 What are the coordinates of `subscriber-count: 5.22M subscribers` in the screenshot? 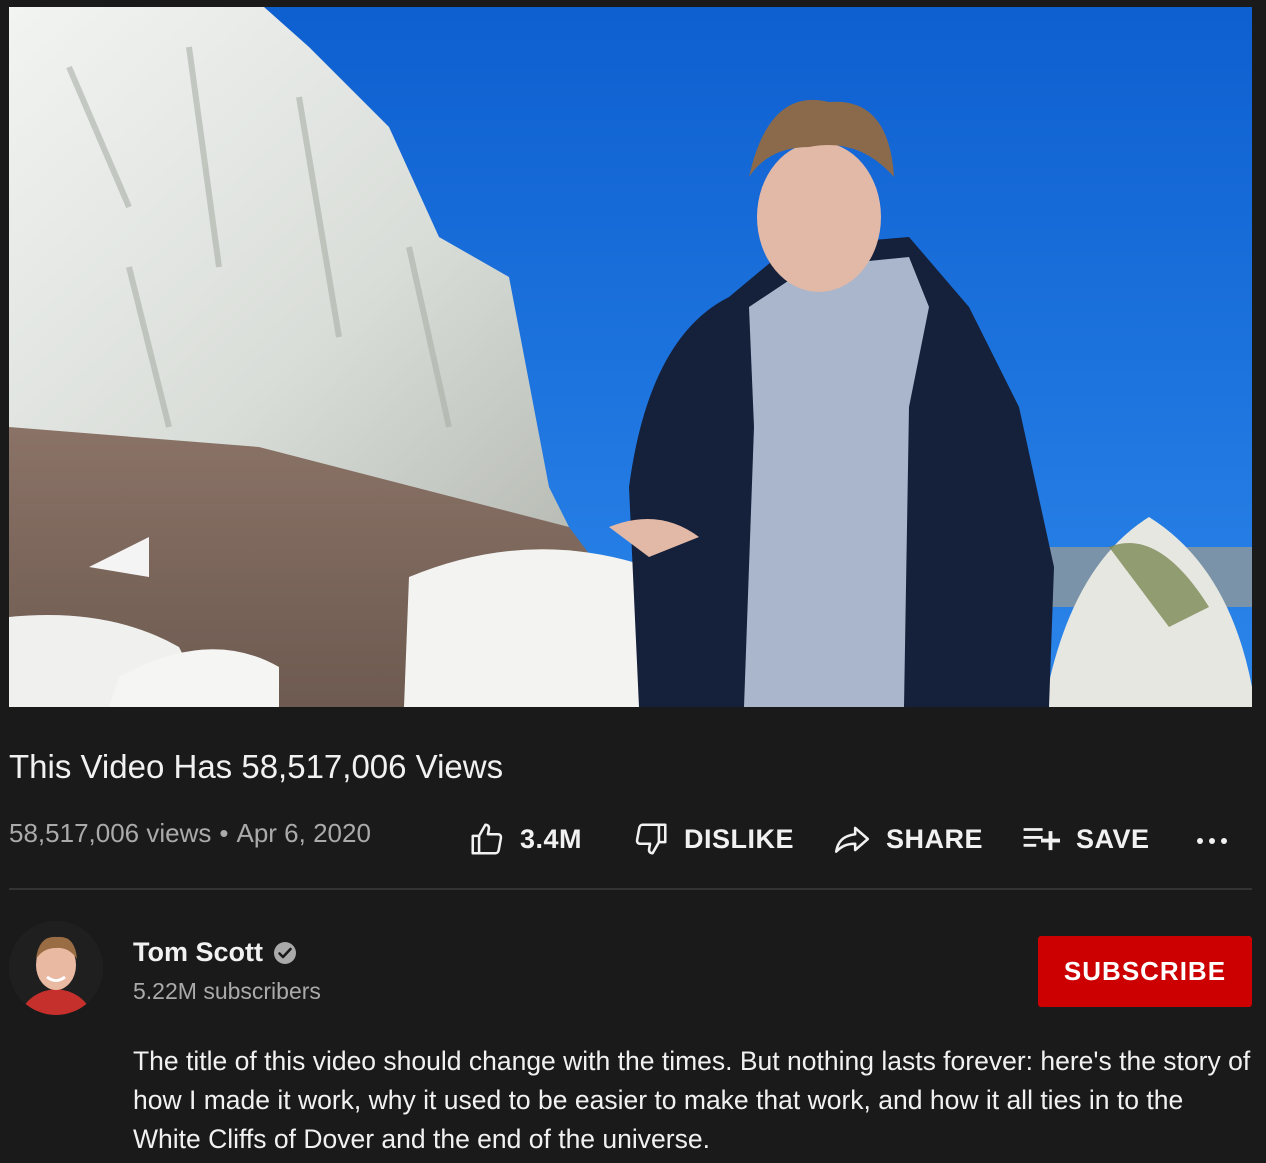 It's located at (227, 991).